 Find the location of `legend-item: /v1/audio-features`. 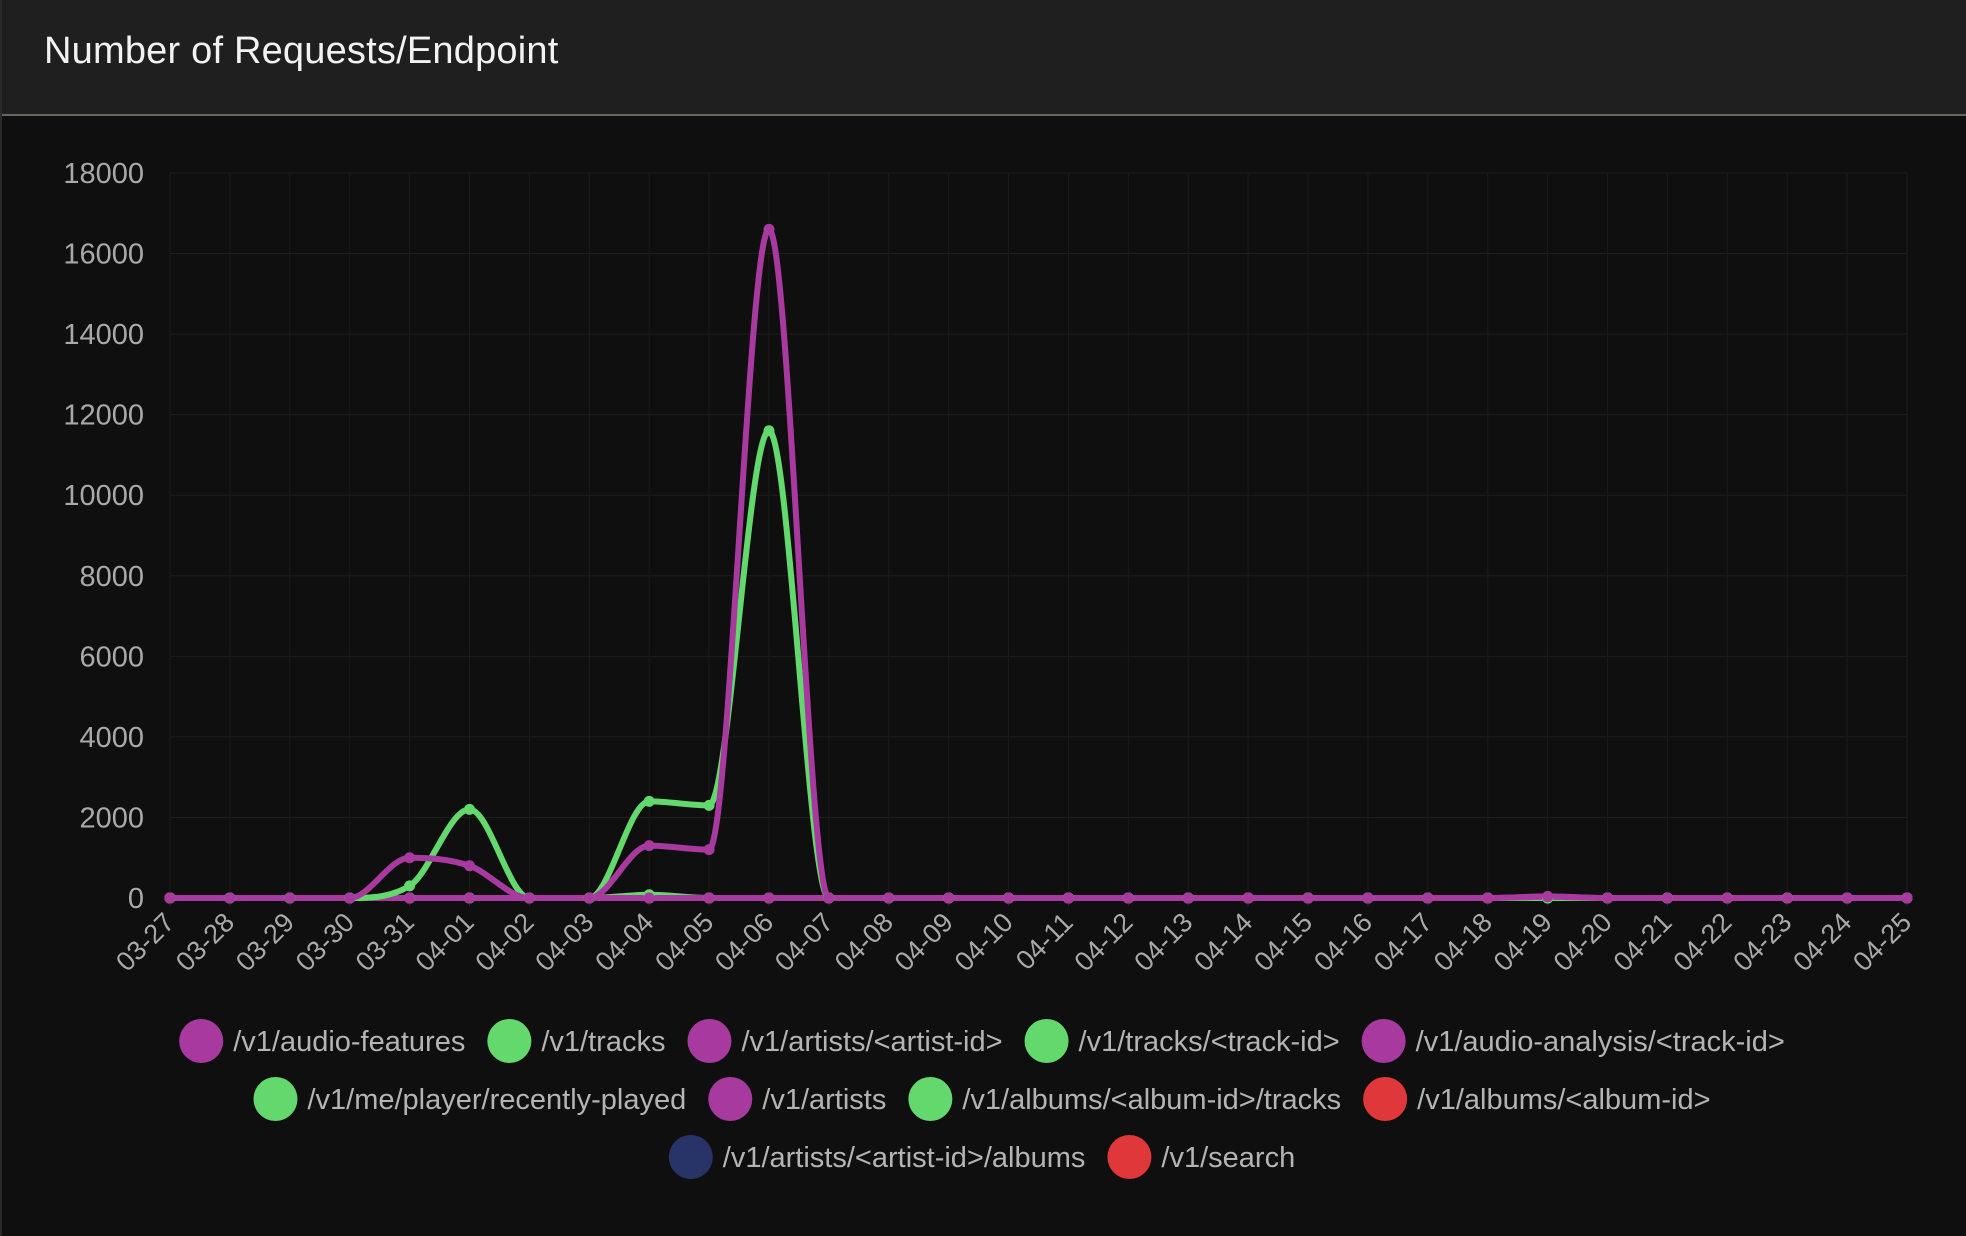

legend-item: /v1/audio-features is located at coordinates (322, 1041).